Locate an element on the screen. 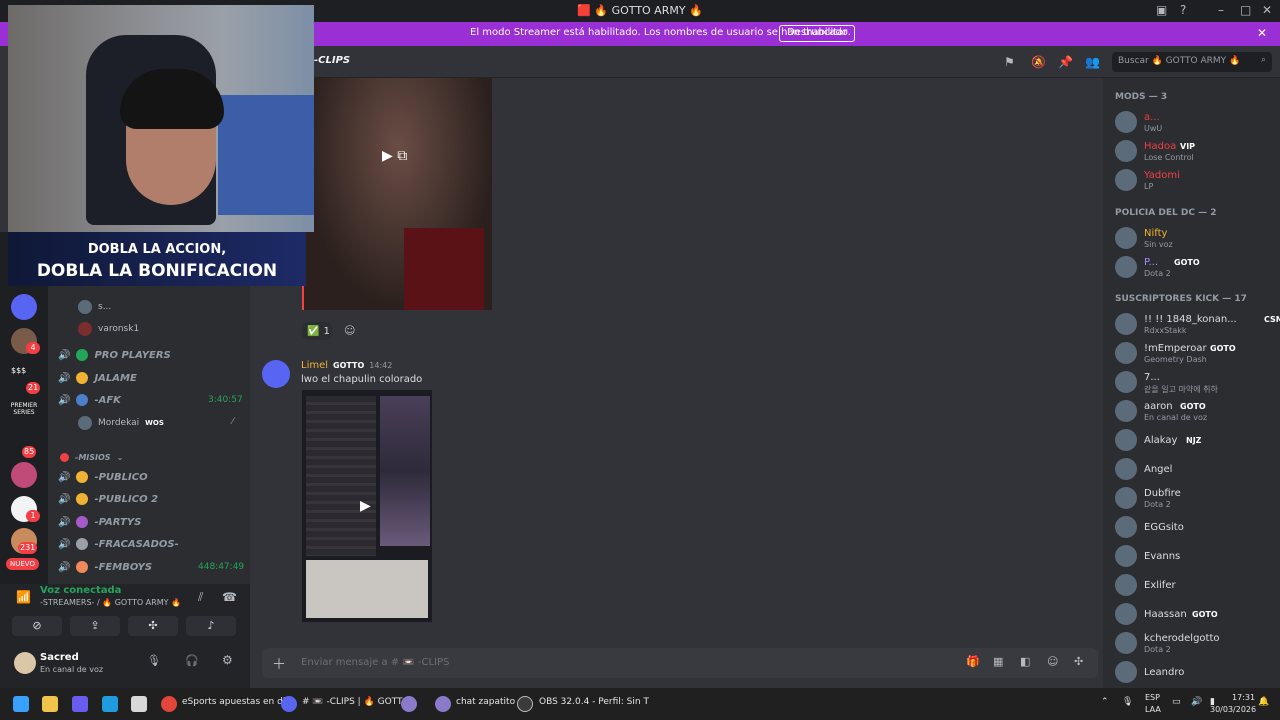 Image resolution: width=1280 pixels, height=720 pixels. voice-channel-afk: 🔊 -AFK is located at coordinates (89, 400).